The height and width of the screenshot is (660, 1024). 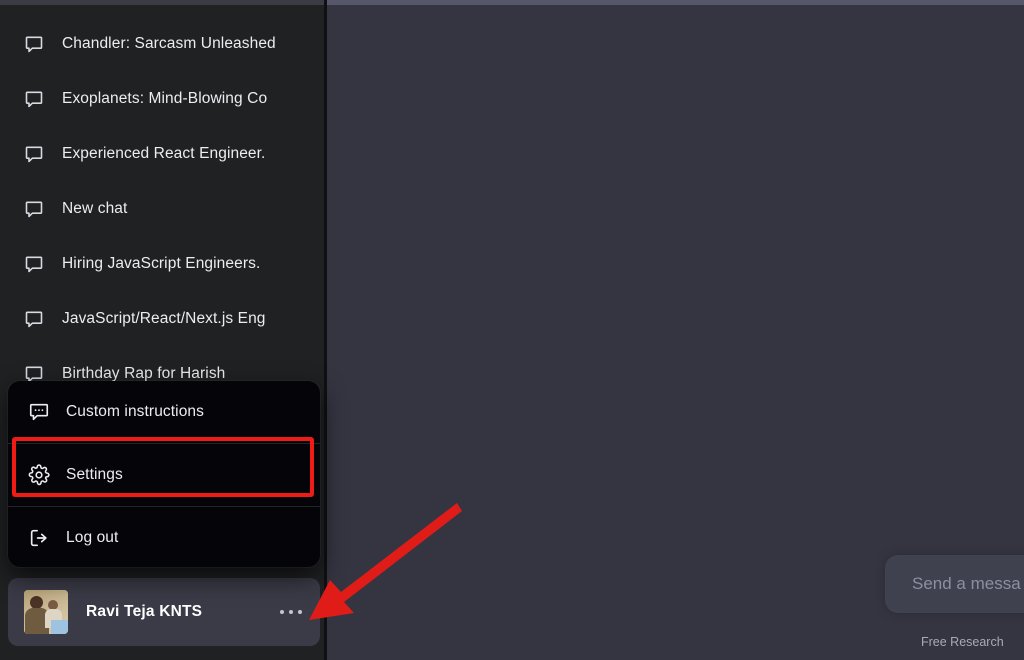 I want to click on gear-icon, so click(x=39, y=475).